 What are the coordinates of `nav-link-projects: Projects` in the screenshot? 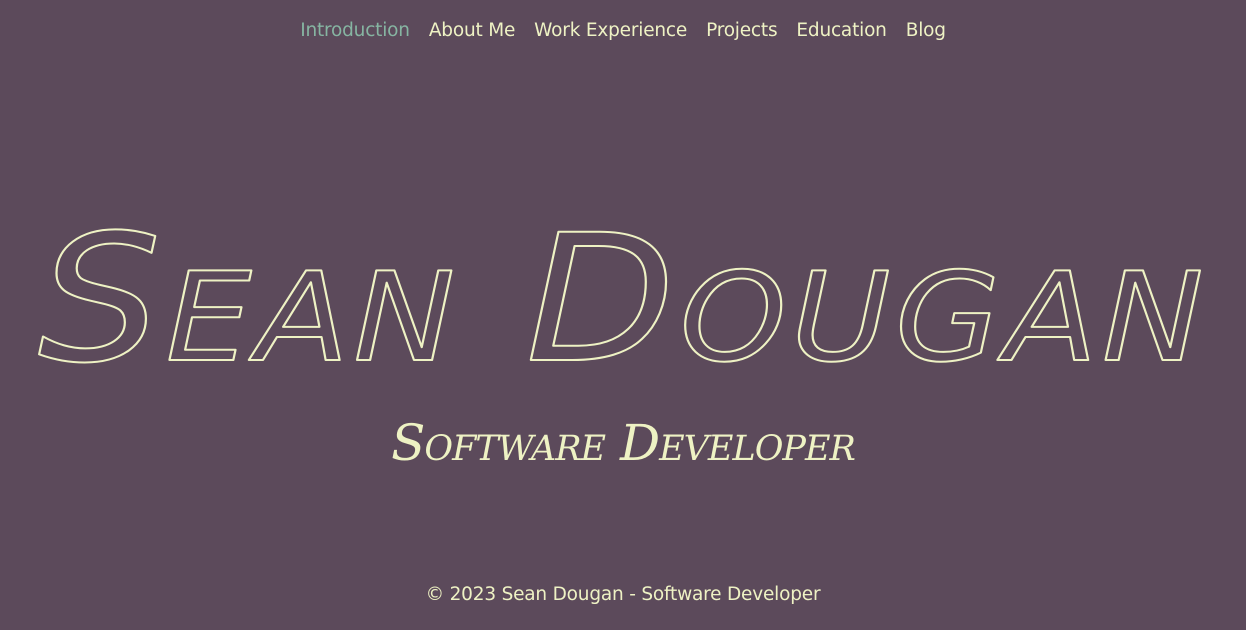 It's located at (742, 31).